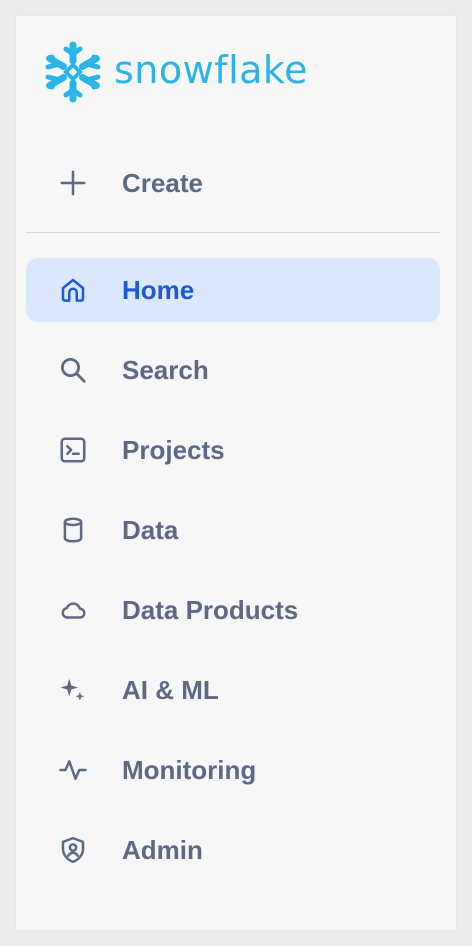 The width and height of the screenshot is (472, 946). Describe the element at coordinates (233, 232) in the screenshot. I see `divider` at that location.